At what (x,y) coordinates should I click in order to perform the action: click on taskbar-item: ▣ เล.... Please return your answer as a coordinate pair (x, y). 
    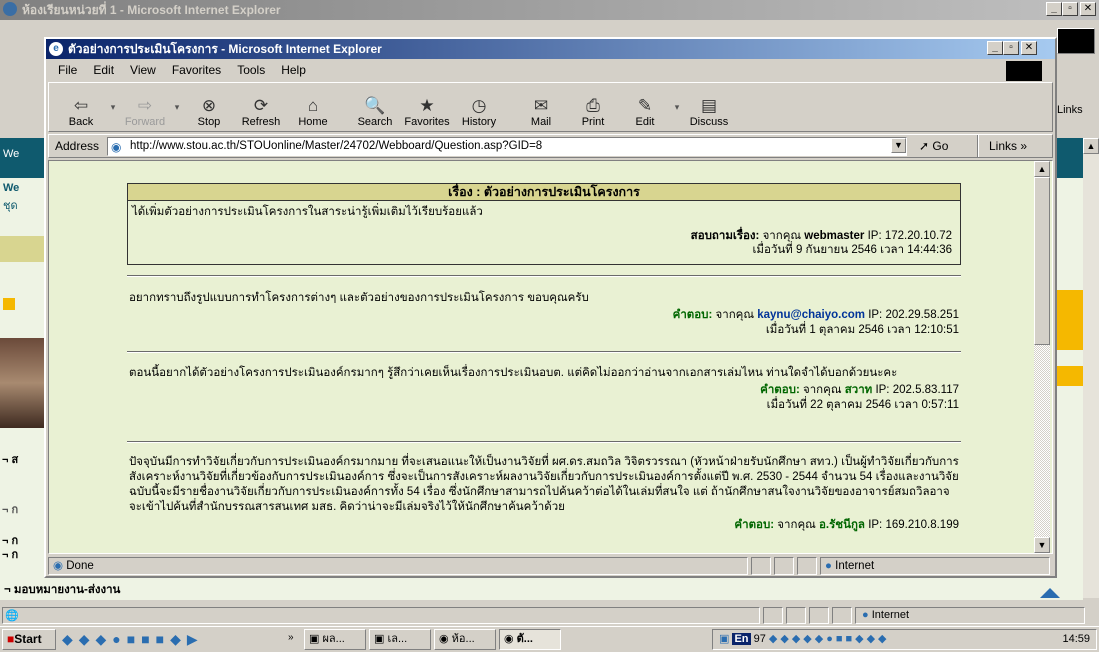
    Looking at the image, I should click on (400, 639).